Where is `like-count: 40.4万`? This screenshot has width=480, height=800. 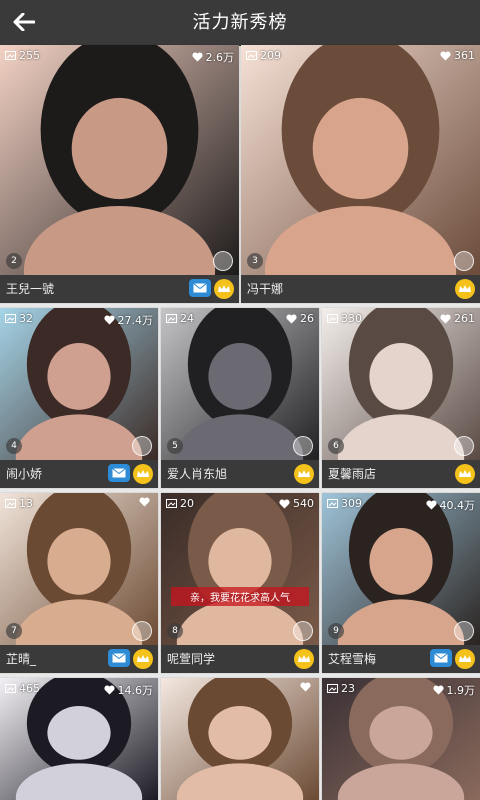 like-count: 40.4万 is located at coordinates (450, 505).